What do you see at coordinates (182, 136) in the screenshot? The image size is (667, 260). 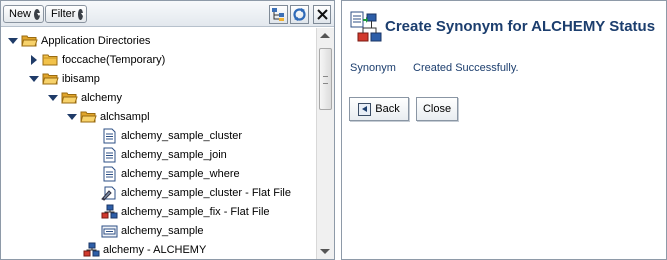 I see `tree-item-label: alchemy_sample_cluster` at bounding box center [182, 136].